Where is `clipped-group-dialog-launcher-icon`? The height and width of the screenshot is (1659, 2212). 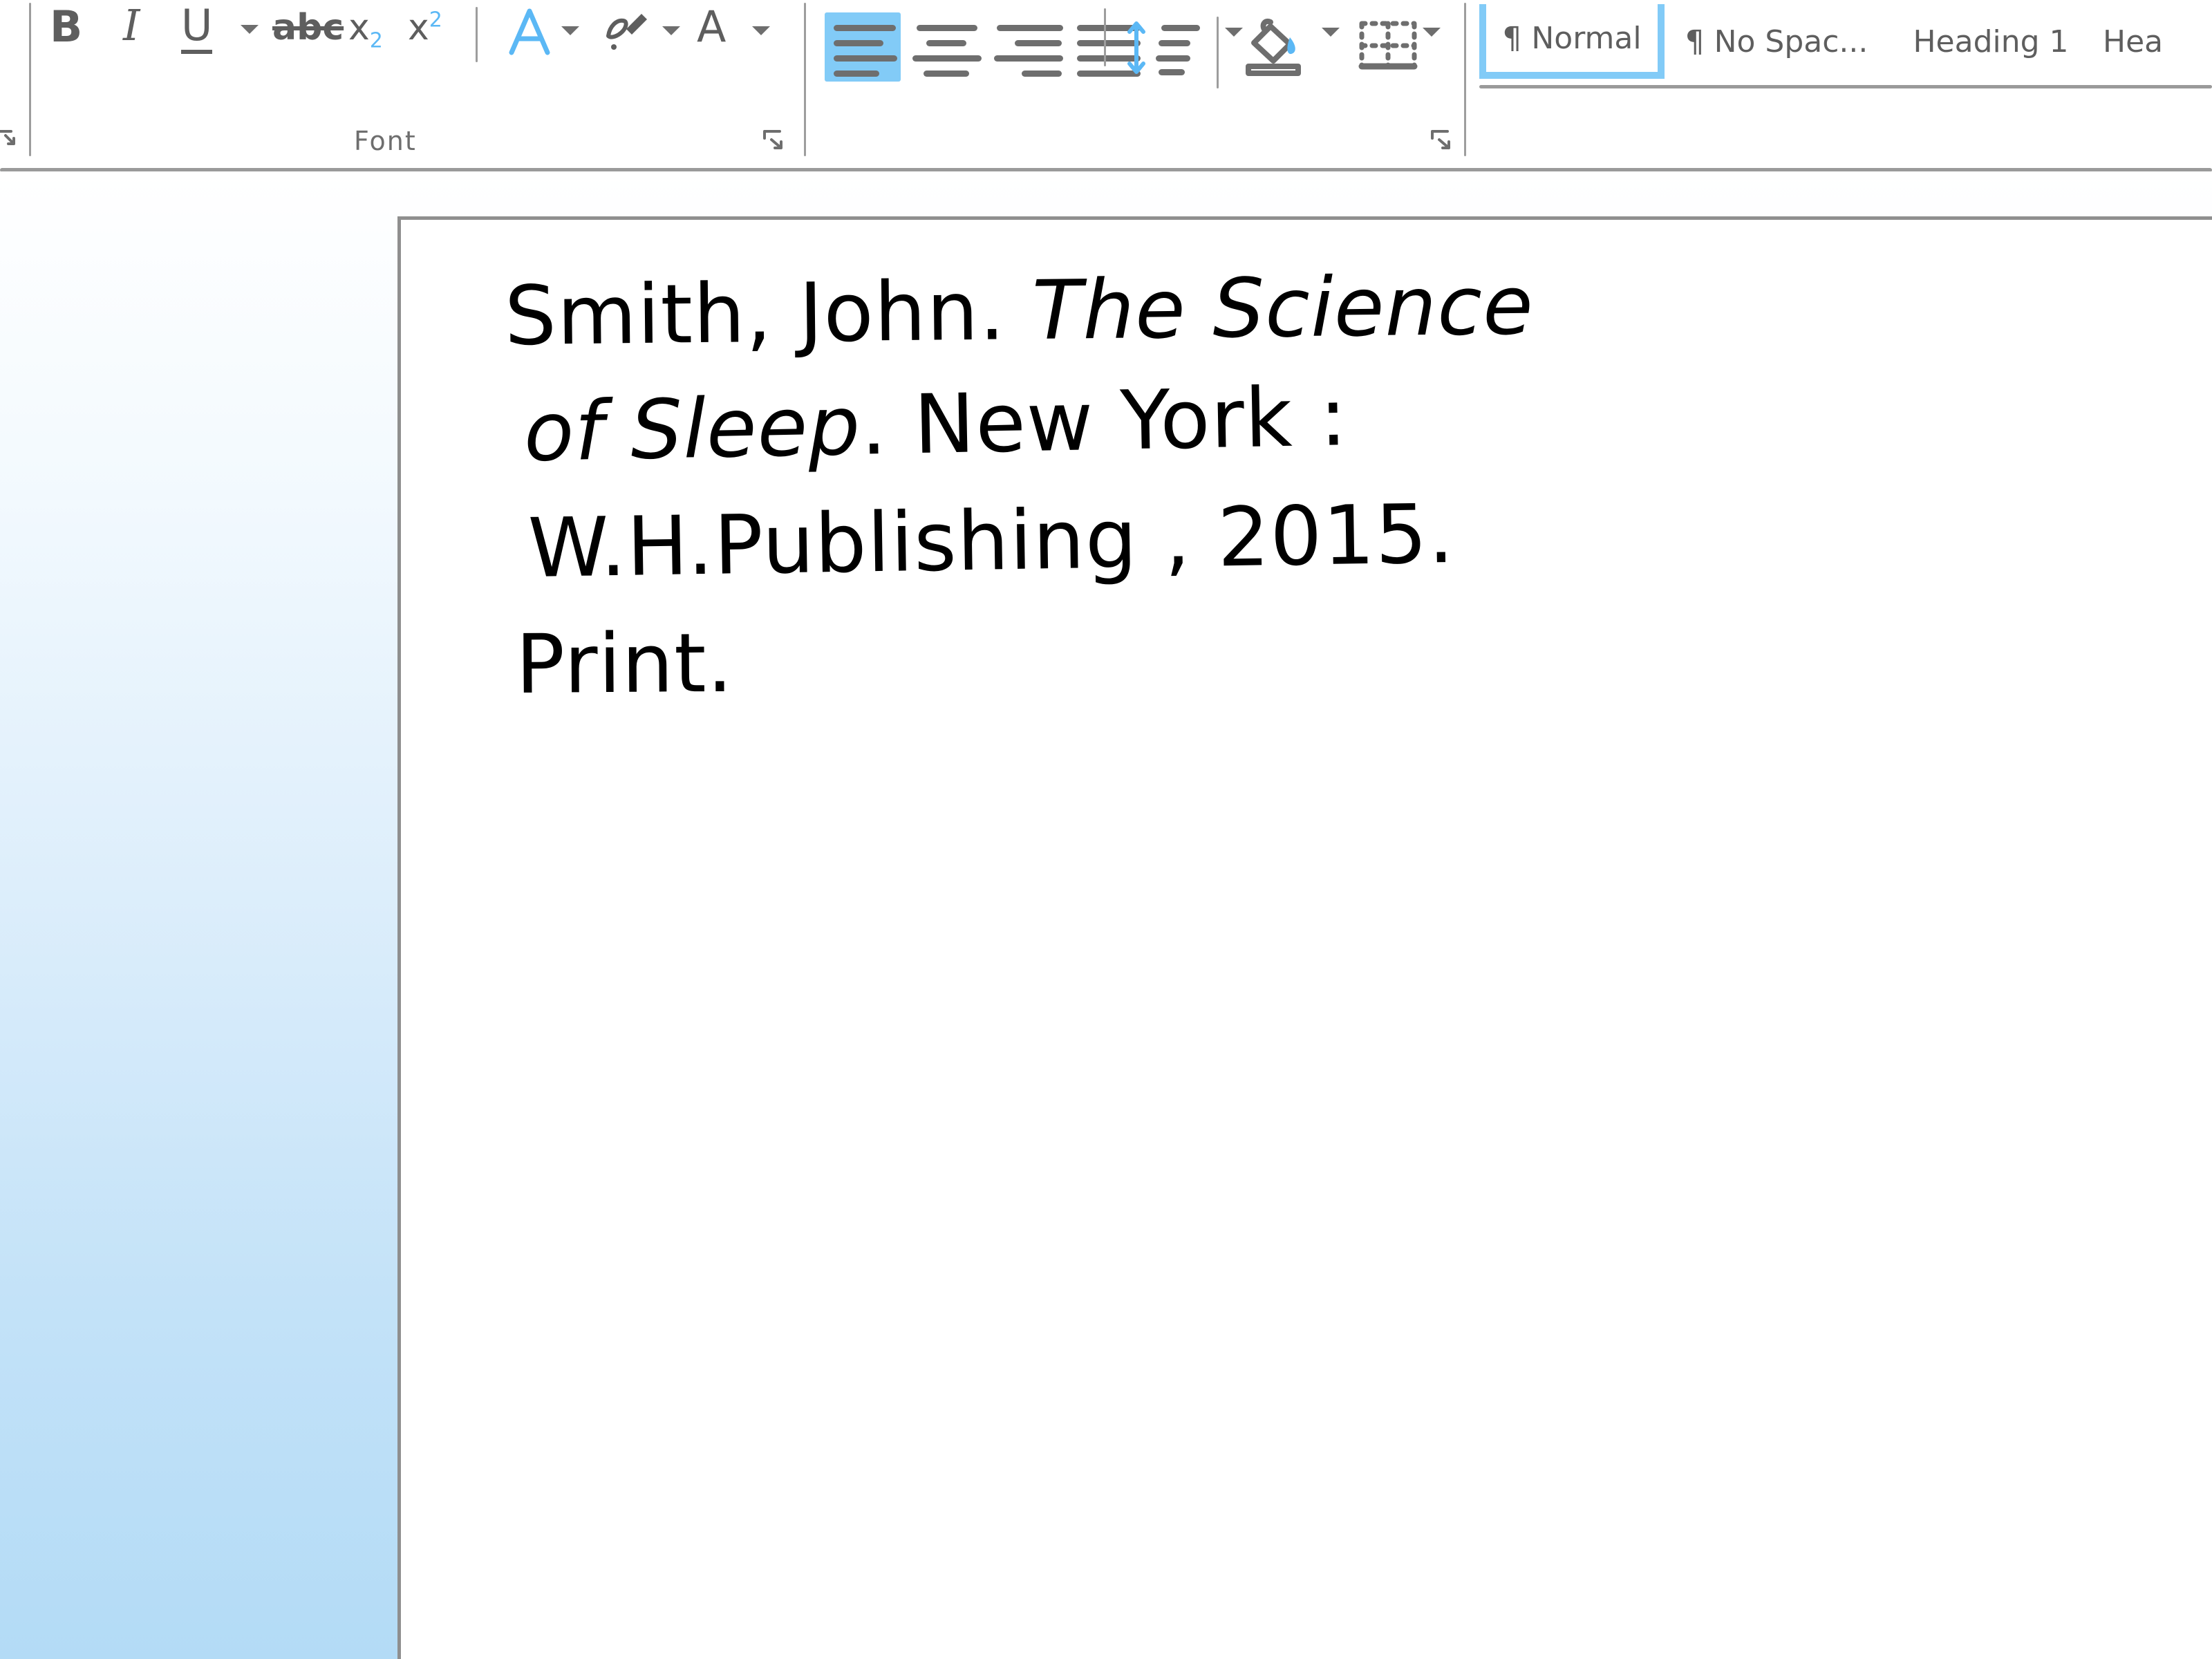 clipped-group-dialog-launcher-icon is located at coordinates (9, 140).